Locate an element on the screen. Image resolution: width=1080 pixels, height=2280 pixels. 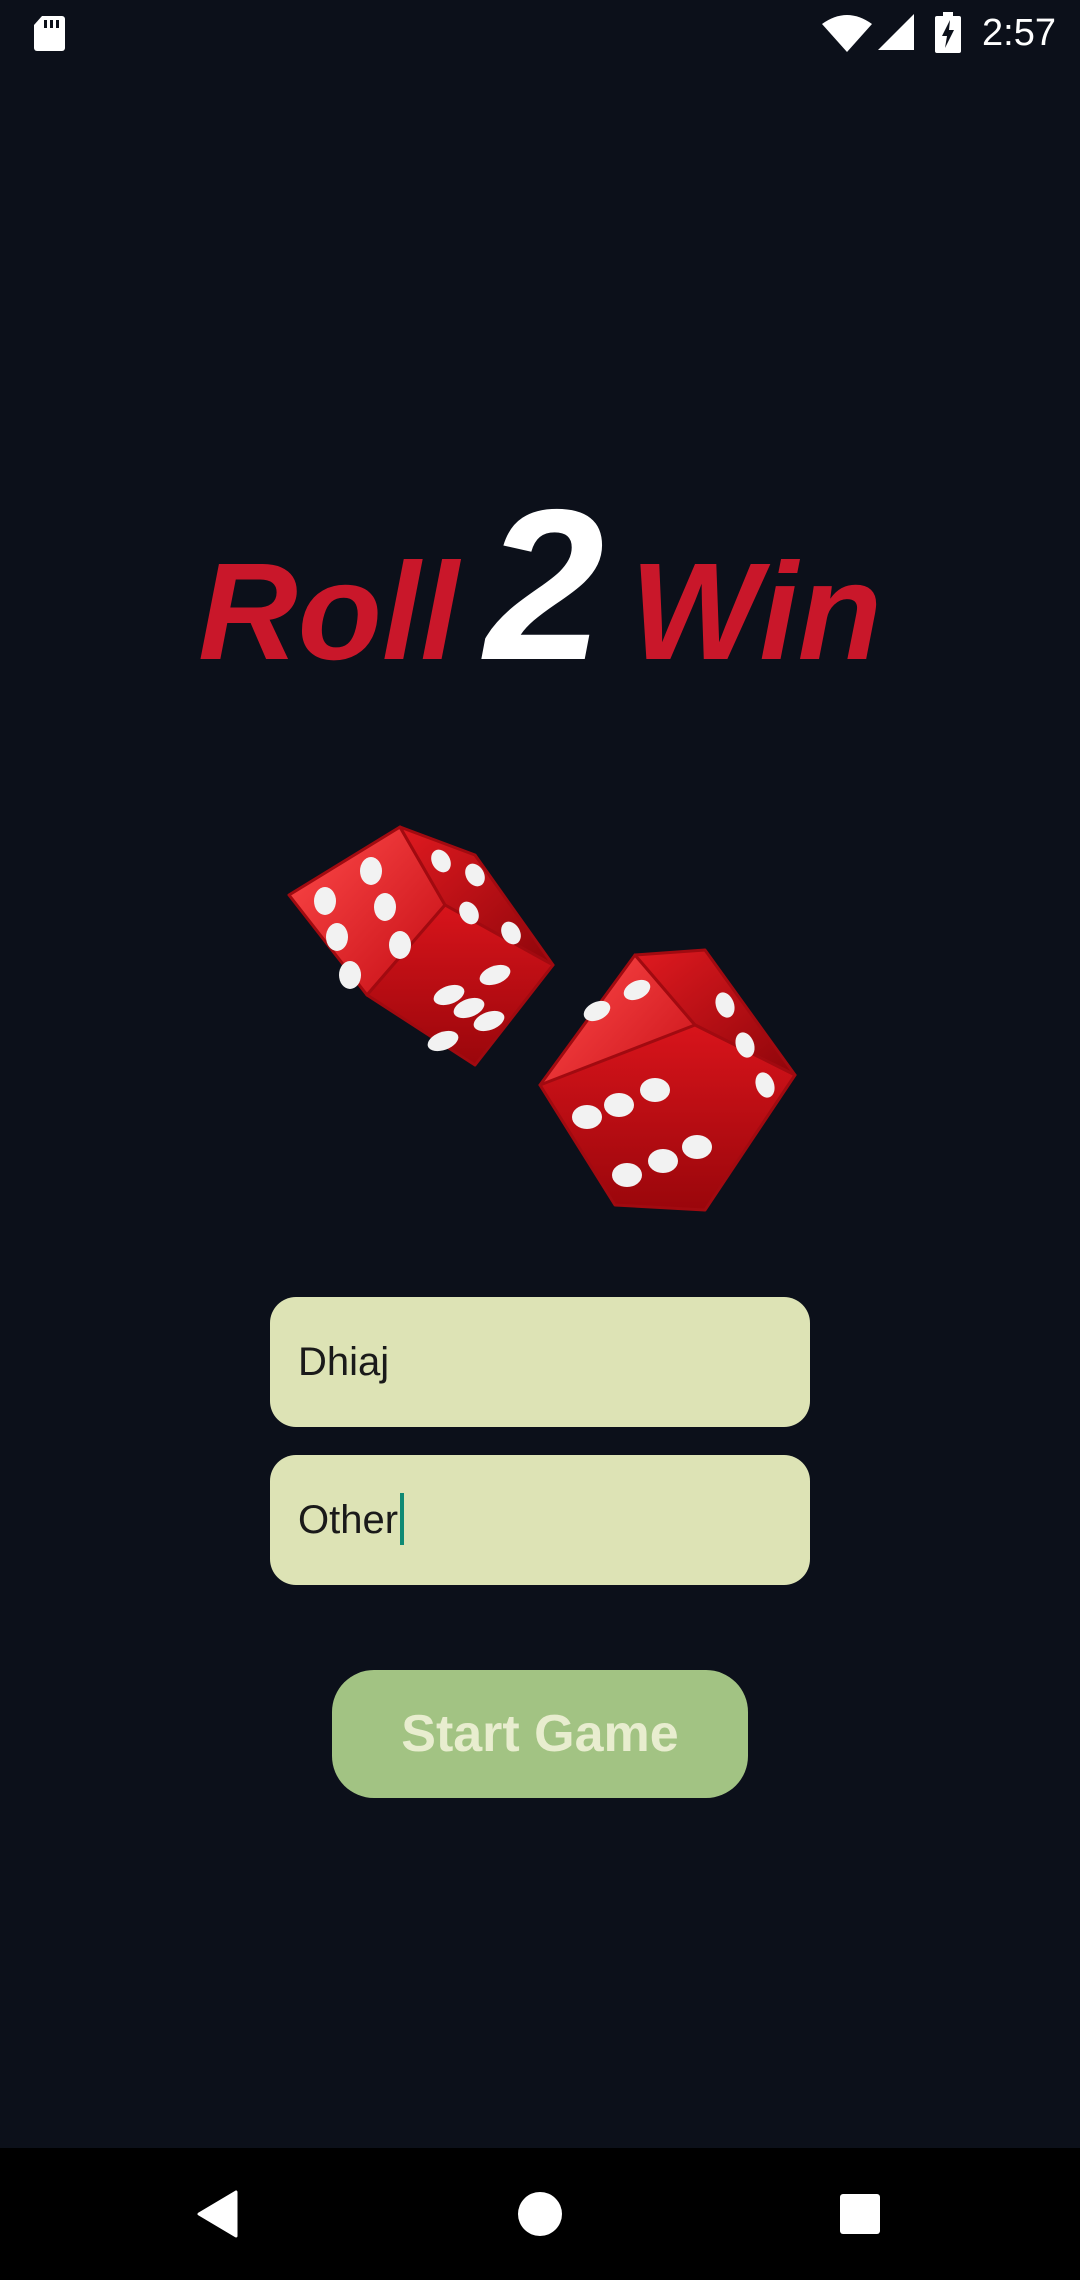
player-one-value: Dhiaj is located at coordinates (344, 1362).